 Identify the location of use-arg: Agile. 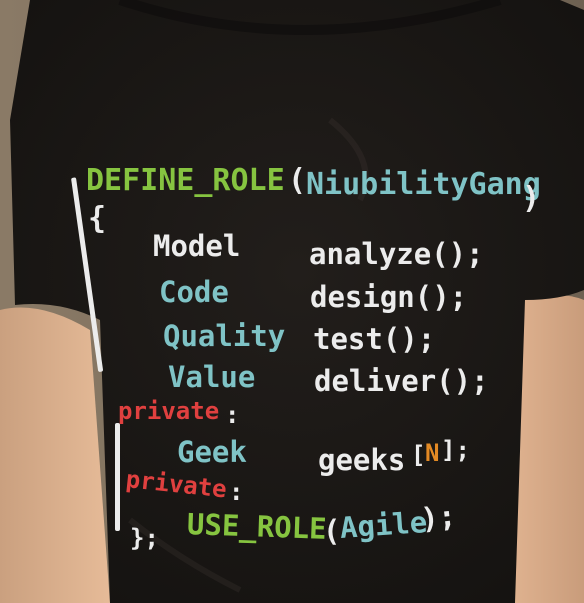
(383, 524).